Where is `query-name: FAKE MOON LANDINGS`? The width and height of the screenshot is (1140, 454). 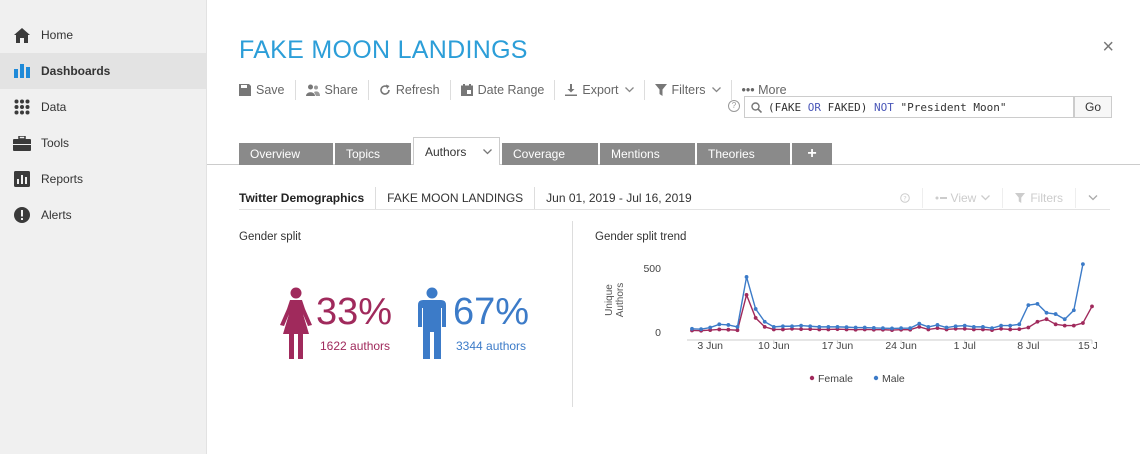
query-name: FAKE MOON LANDINGS is located at coordinates (456, 197).